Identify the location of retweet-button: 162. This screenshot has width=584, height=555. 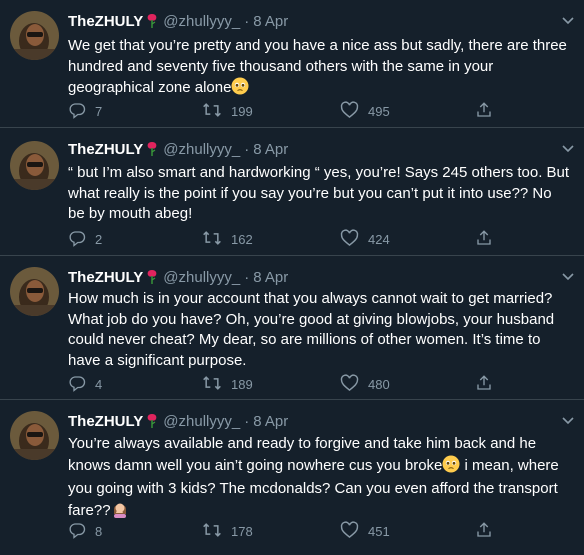
(227, 239).